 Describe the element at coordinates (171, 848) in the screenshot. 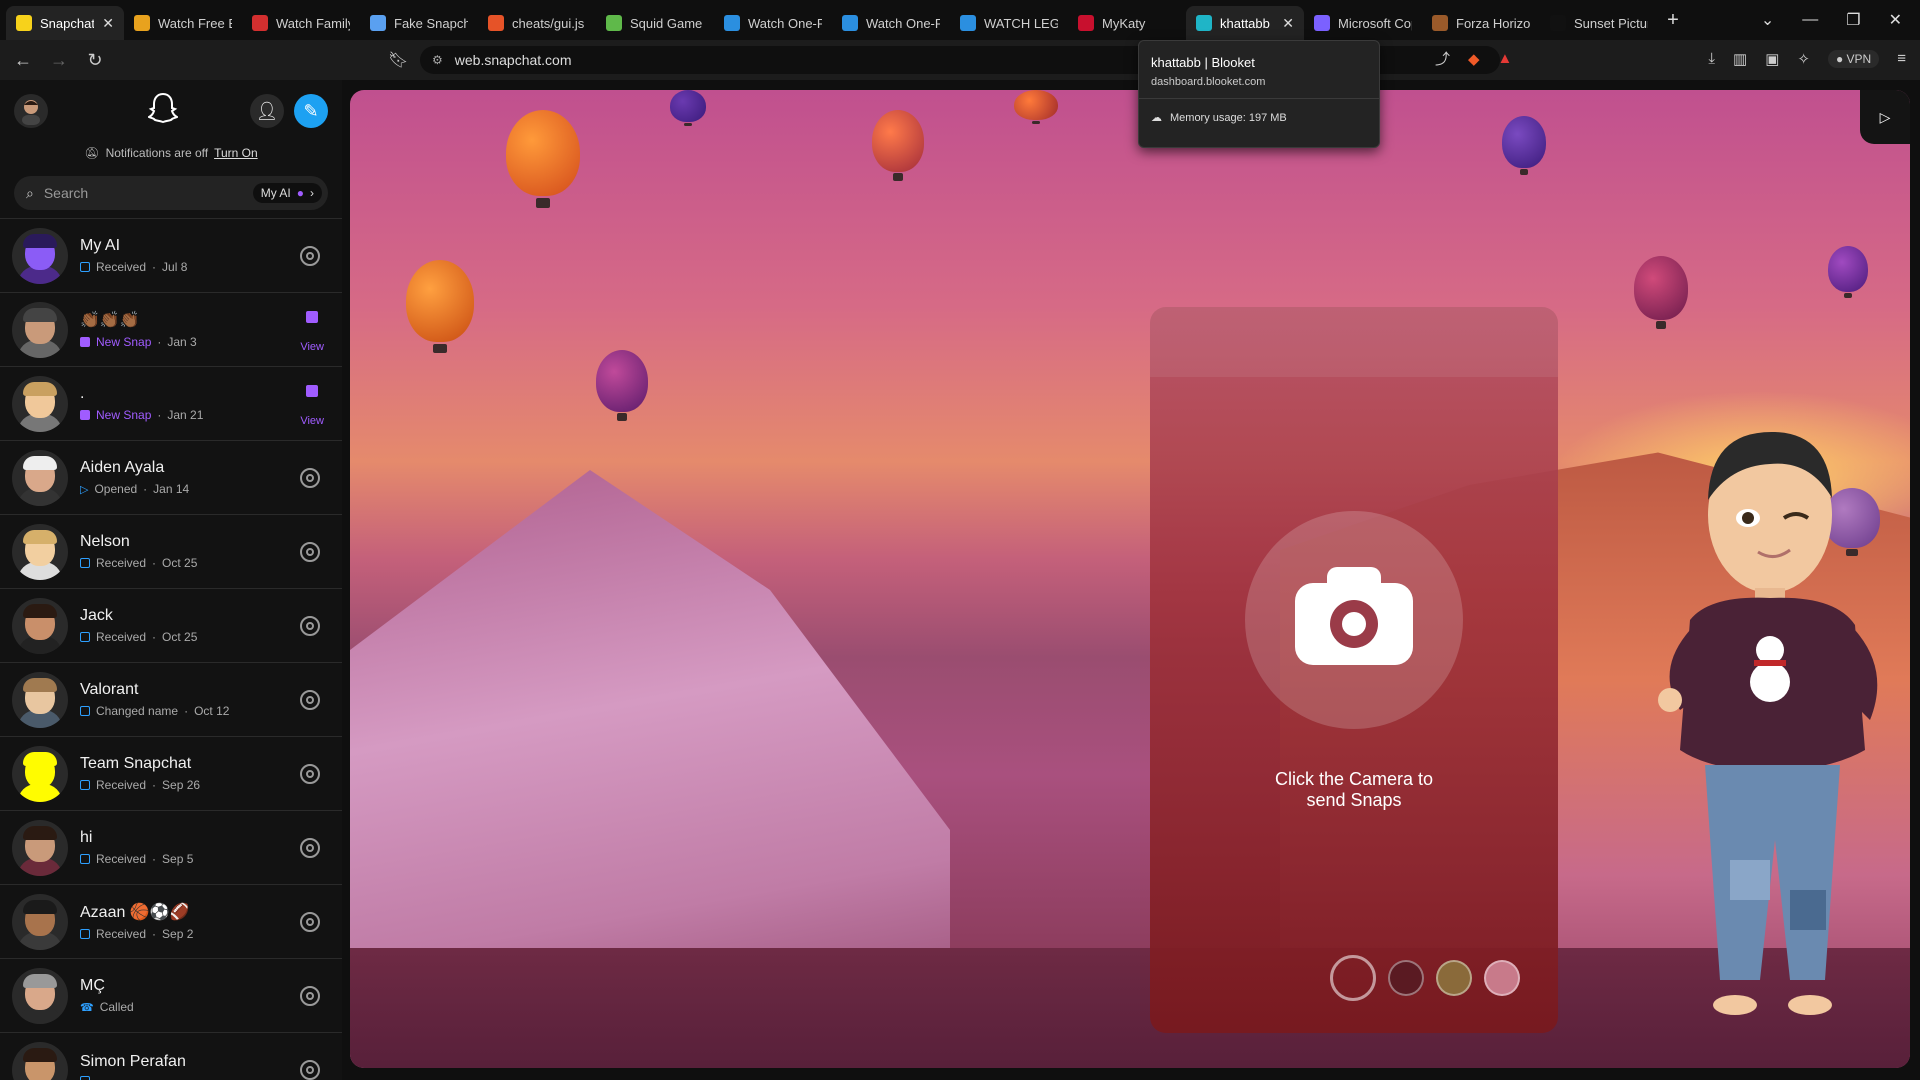

I see `chat-row: hi Received · Sep 5` at that location.